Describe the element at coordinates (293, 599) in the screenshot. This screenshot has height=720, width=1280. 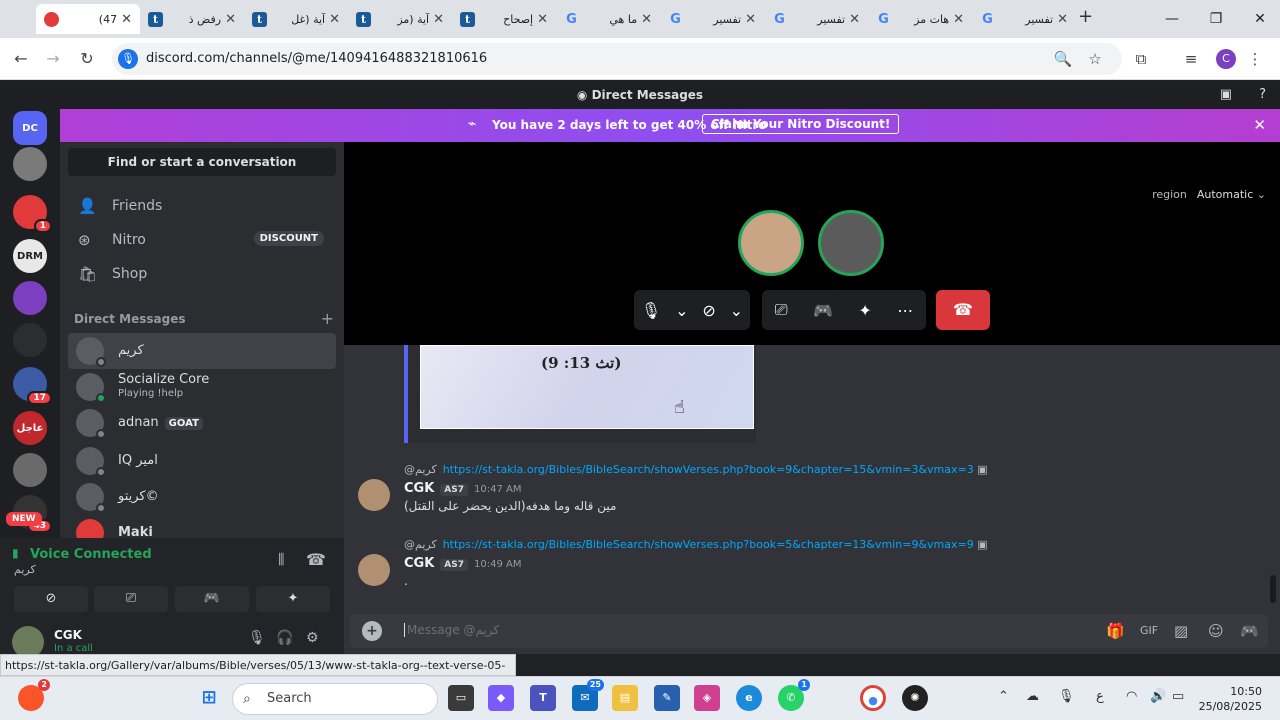
I see `soundboard-button: ✦` at that location.